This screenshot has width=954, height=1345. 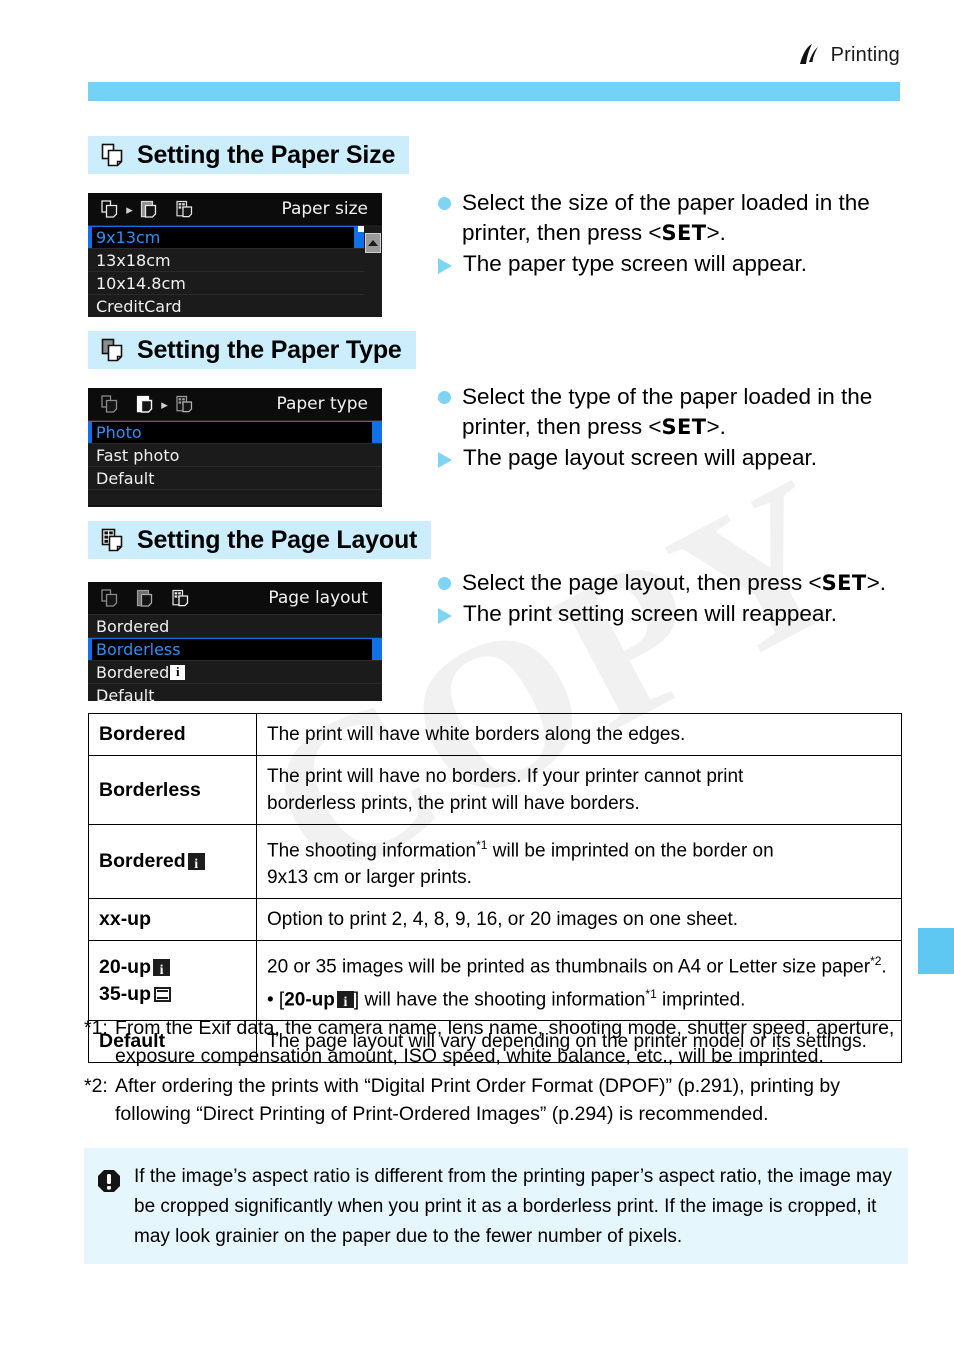 I want to click on lcd-option-label: 13x18cm, so click(x=133, y=260).